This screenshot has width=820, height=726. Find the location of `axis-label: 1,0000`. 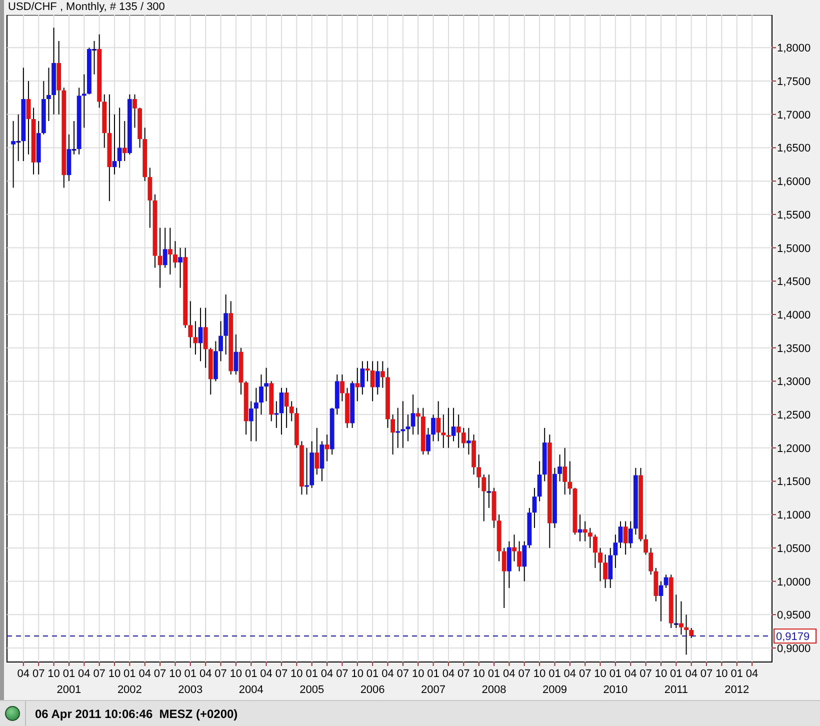

axis-label: 1,0000 is located at coordinates (794, 582).